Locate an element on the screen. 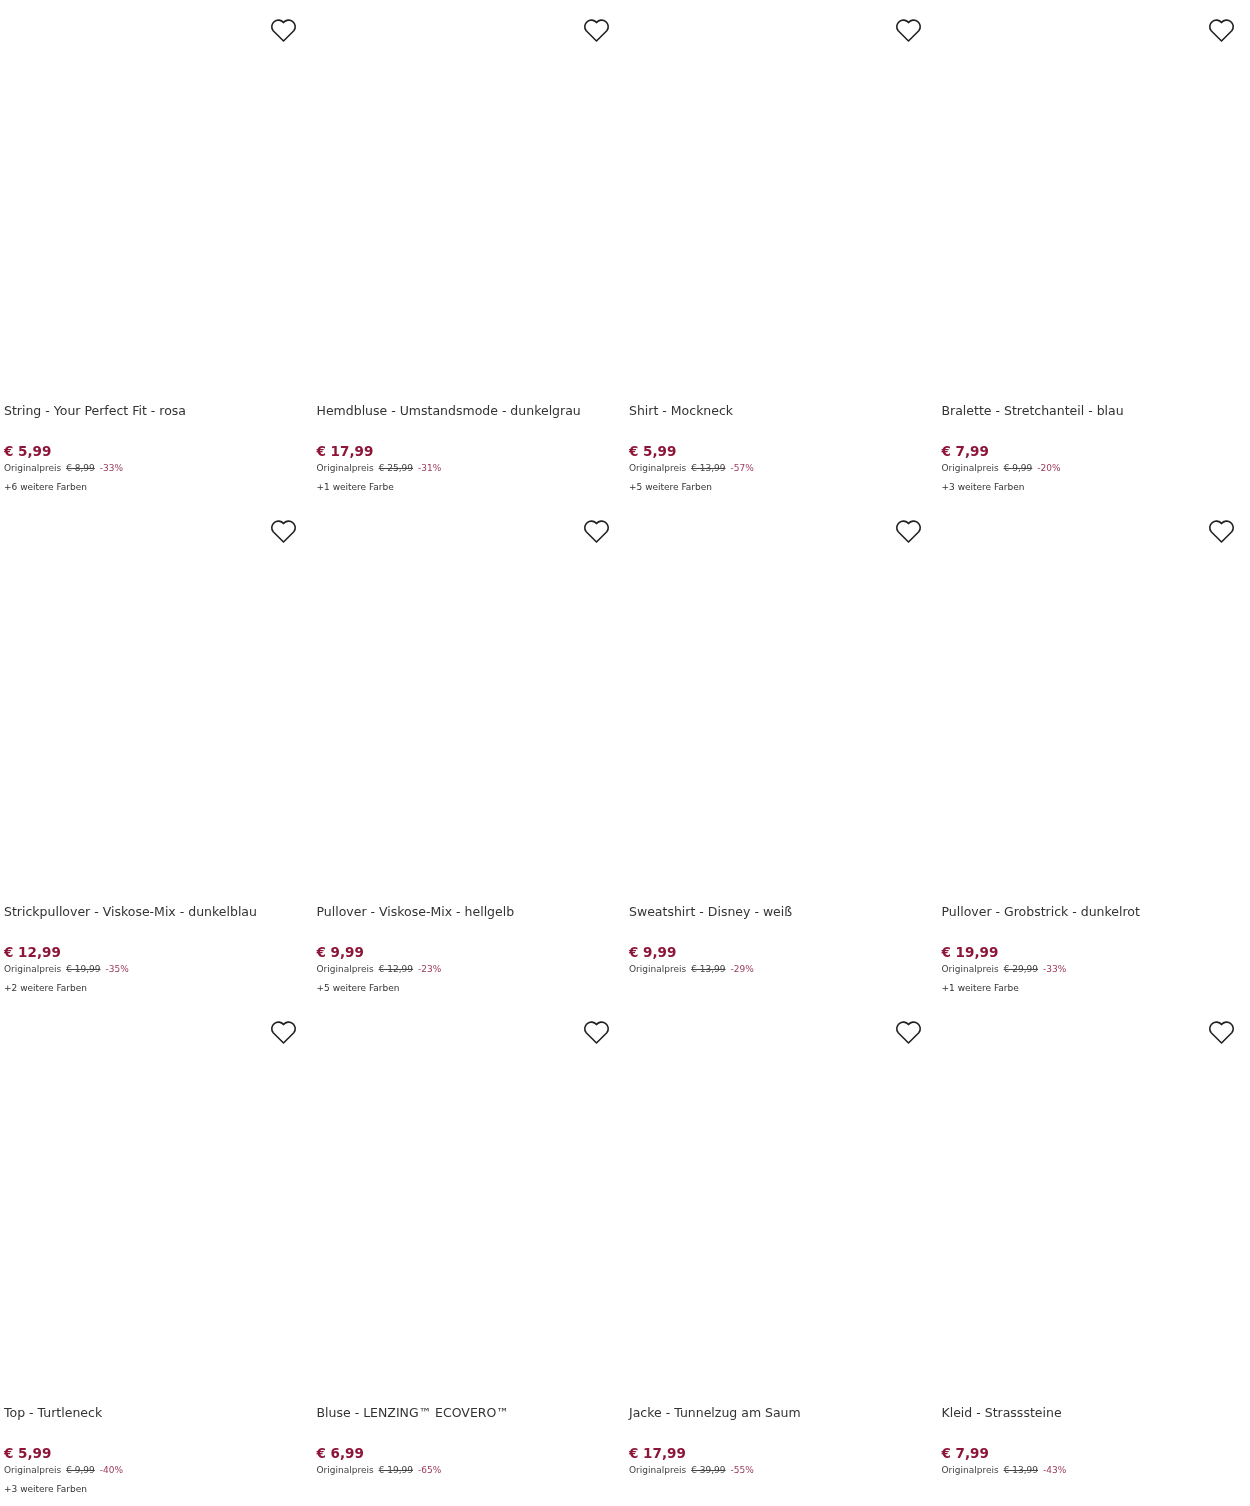  product-title: Shirt - Mockneck is located at coordinates (779, 422).